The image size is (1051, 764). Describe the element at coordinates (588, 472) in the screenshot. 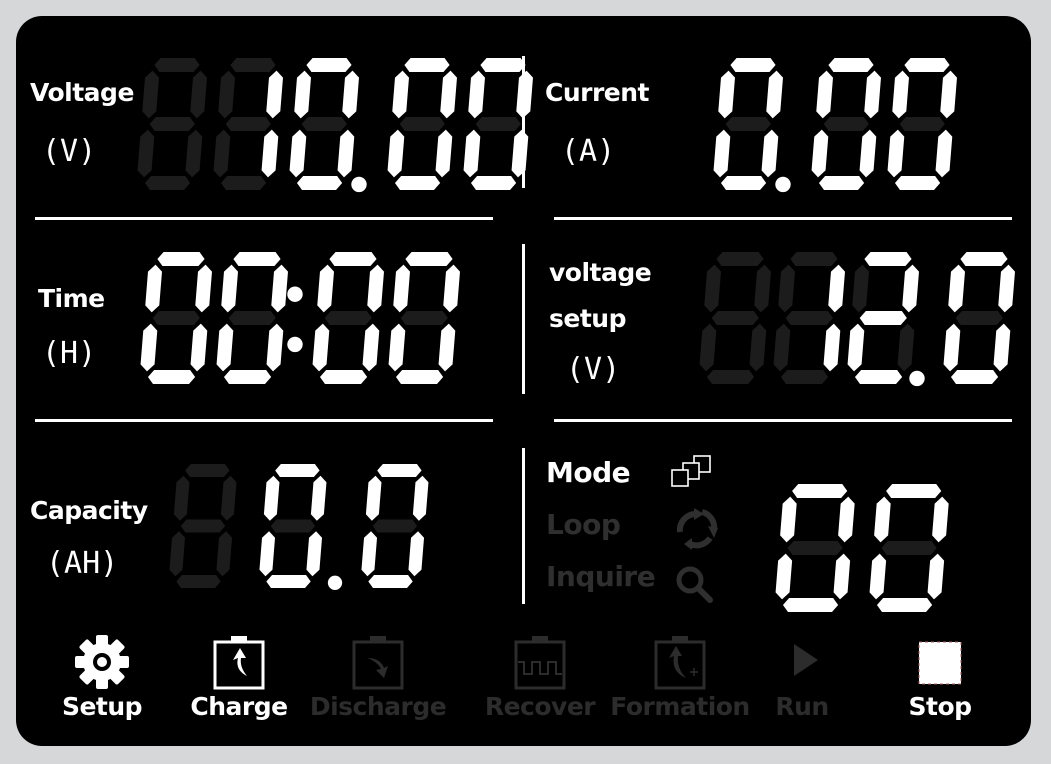

I see `mode-option-mode: Mode` at that location.